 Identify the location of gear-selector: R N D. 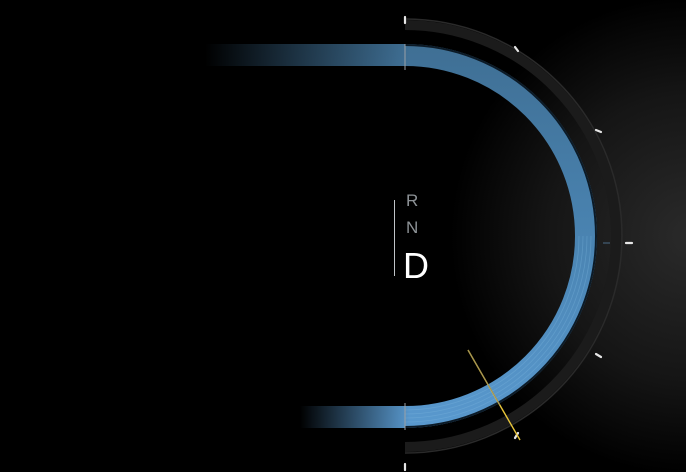
(424, 245).